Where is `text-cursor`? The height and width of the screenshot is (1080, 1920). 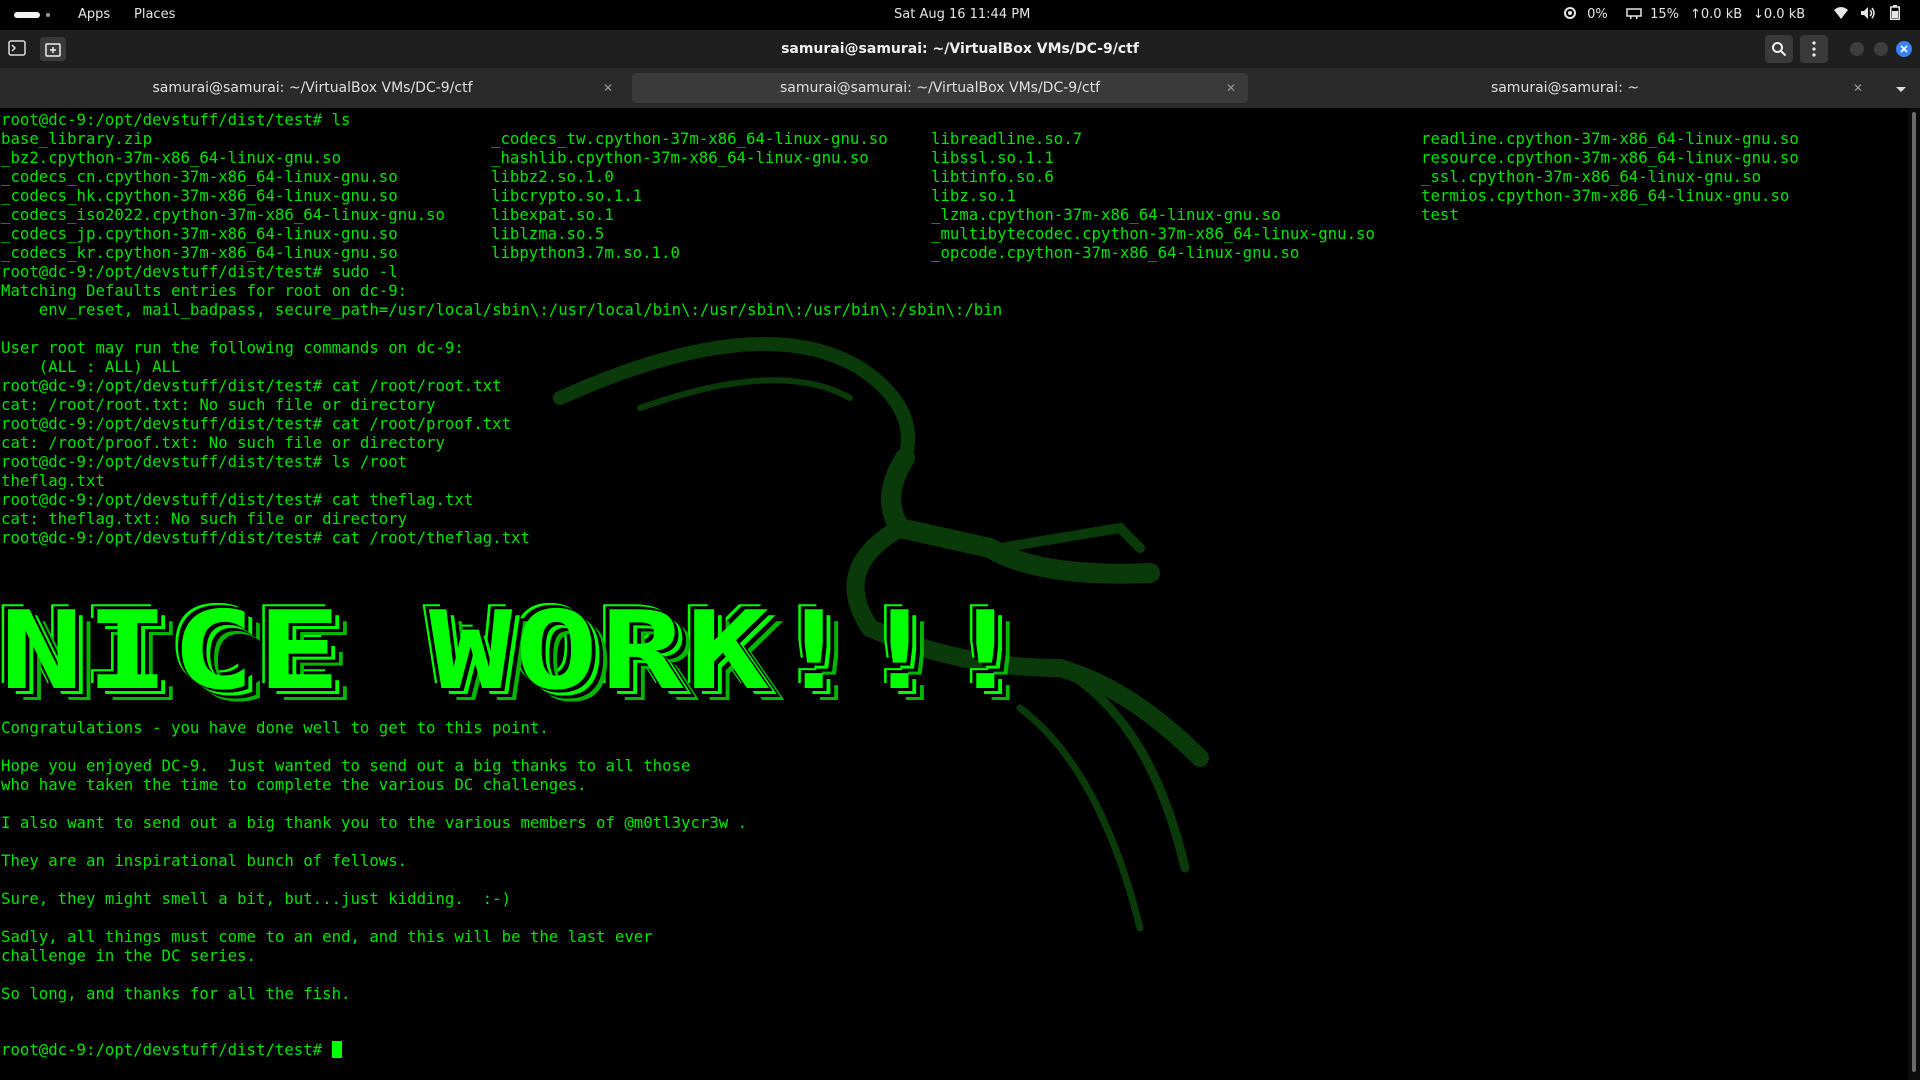
text-cursor is located at coordinates (336, 1049).